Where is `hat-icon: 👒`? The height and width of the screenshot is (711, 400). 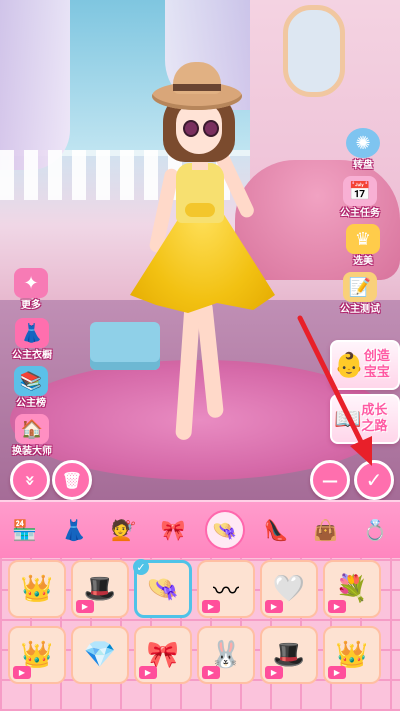
hat-icon: 👒 is located at coordinates (225, 530).